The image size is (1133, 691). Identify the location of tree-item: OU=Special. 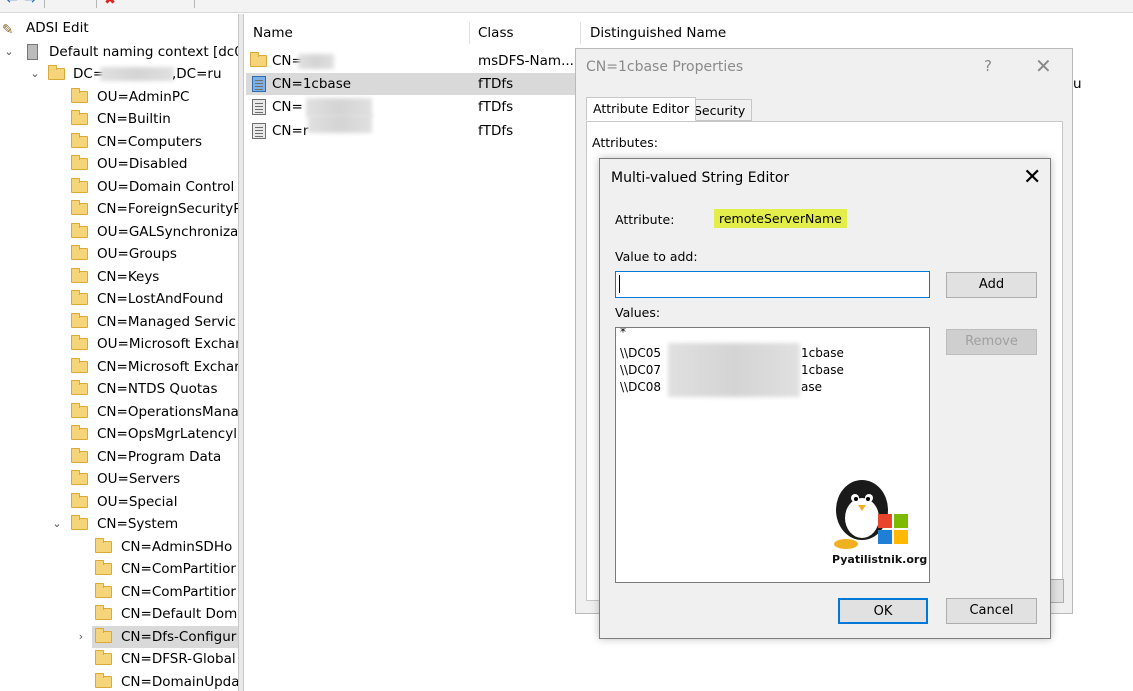
(119, 502).